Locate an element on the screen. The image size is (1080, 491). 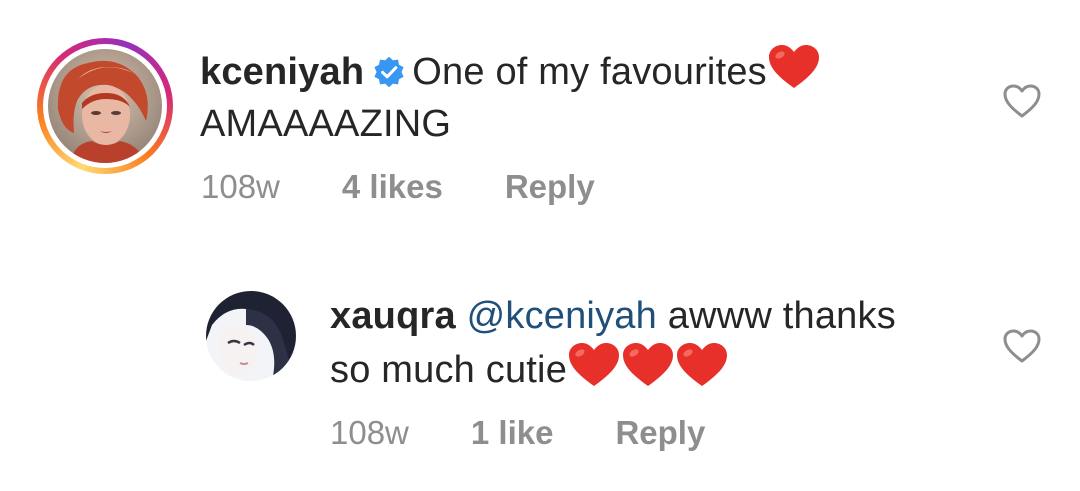
reply-text-line-1: xauqra @kceniyah awww thanks is located at coordinates (660, 316).